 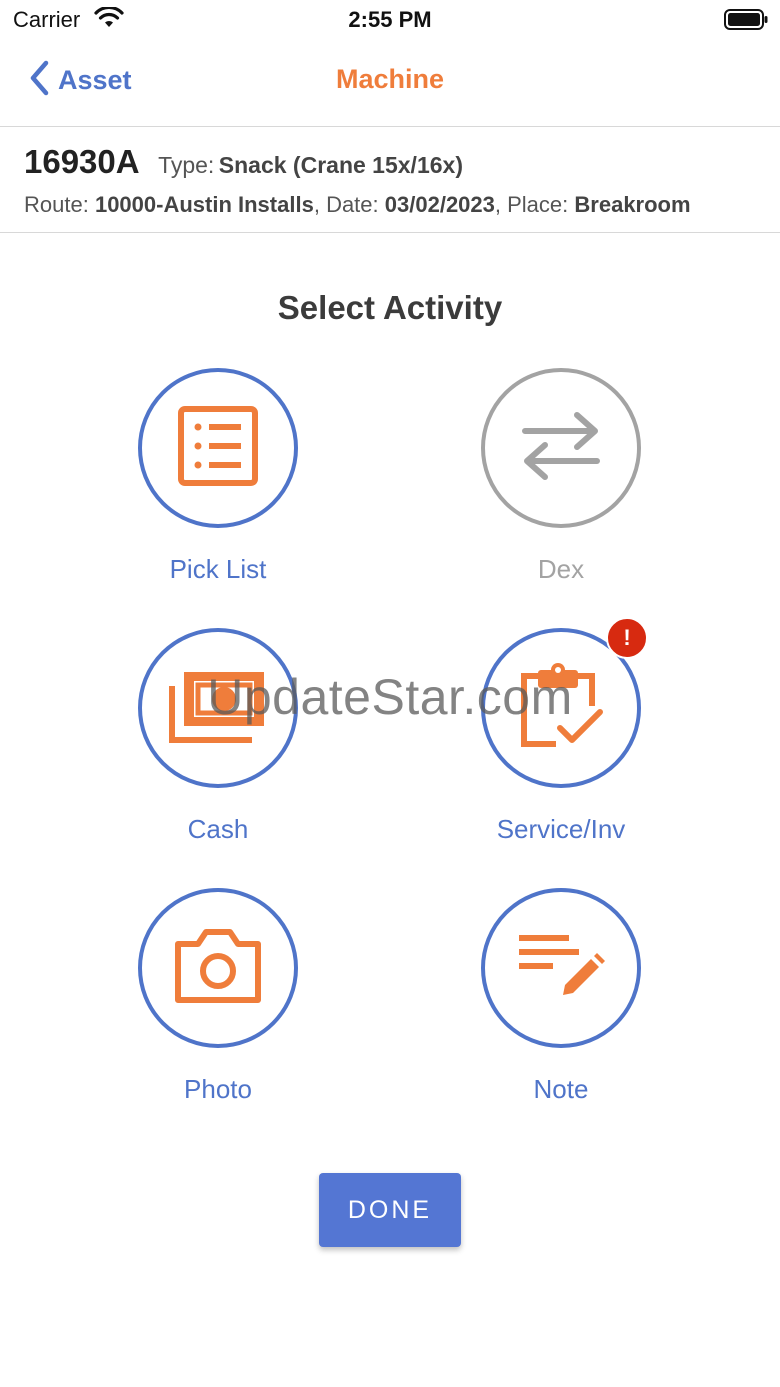 I want to click on nav-bar: Asset Machine, so click(x=390, y=83).